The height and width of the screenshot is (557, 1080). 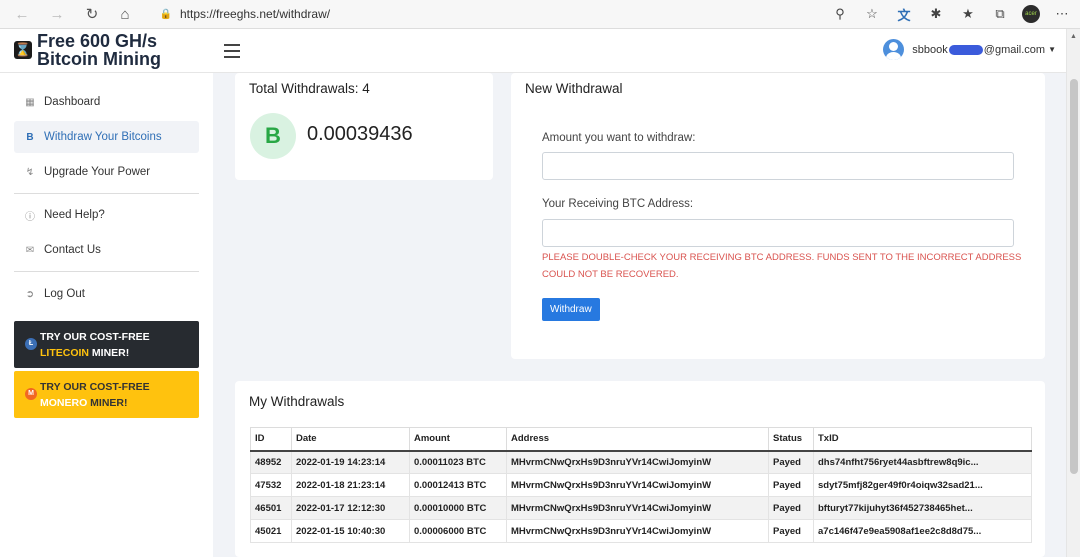 What do you see at coordinates (106, 250) in the screenshot?
I see `sidebar-item-contact: ✉ Contact Us` at bounding box center [106, 250].